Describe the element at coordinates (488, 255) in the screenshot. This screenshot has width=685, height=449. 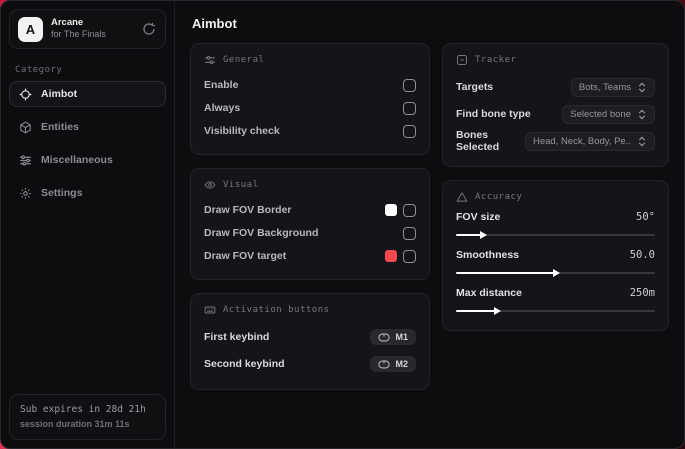
I see `smoothness-label: Smoothness` at that location.